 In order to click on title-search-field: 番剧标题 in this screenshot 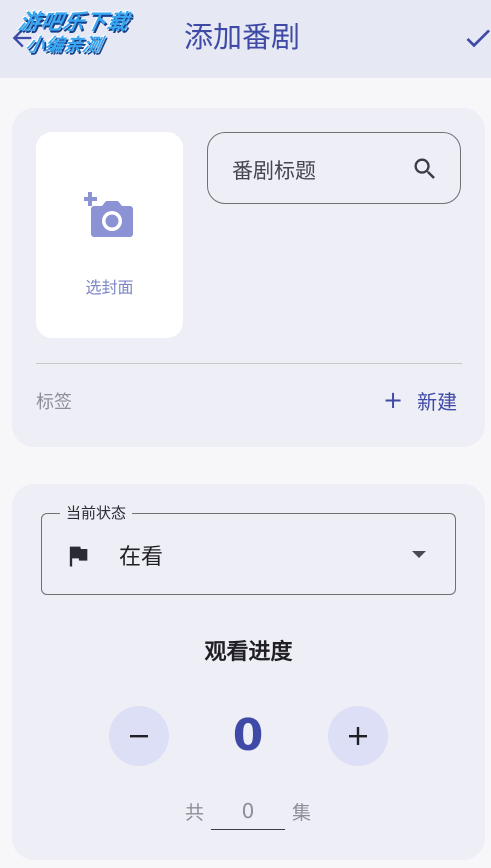, I will do `click(334, 168)`.